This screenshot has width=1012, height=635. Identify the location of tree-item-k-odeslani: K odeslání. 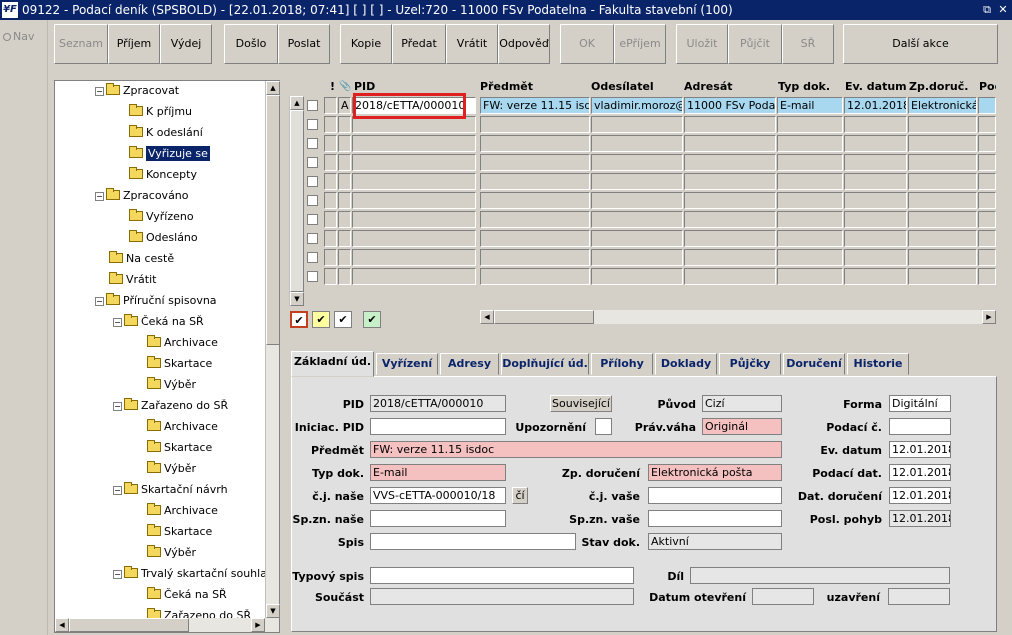
(166, 133).